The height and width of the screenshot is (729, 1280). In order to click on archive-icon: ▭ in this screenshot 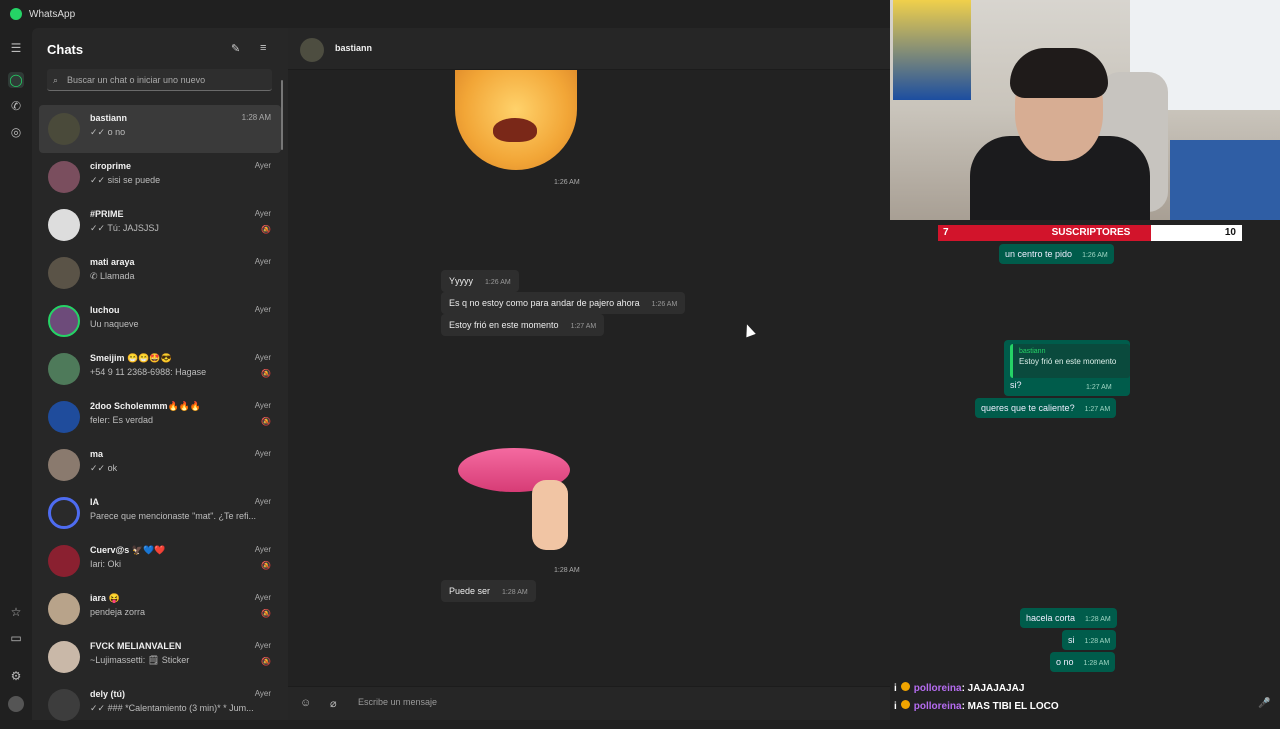, I will do `click(16, 638)`.